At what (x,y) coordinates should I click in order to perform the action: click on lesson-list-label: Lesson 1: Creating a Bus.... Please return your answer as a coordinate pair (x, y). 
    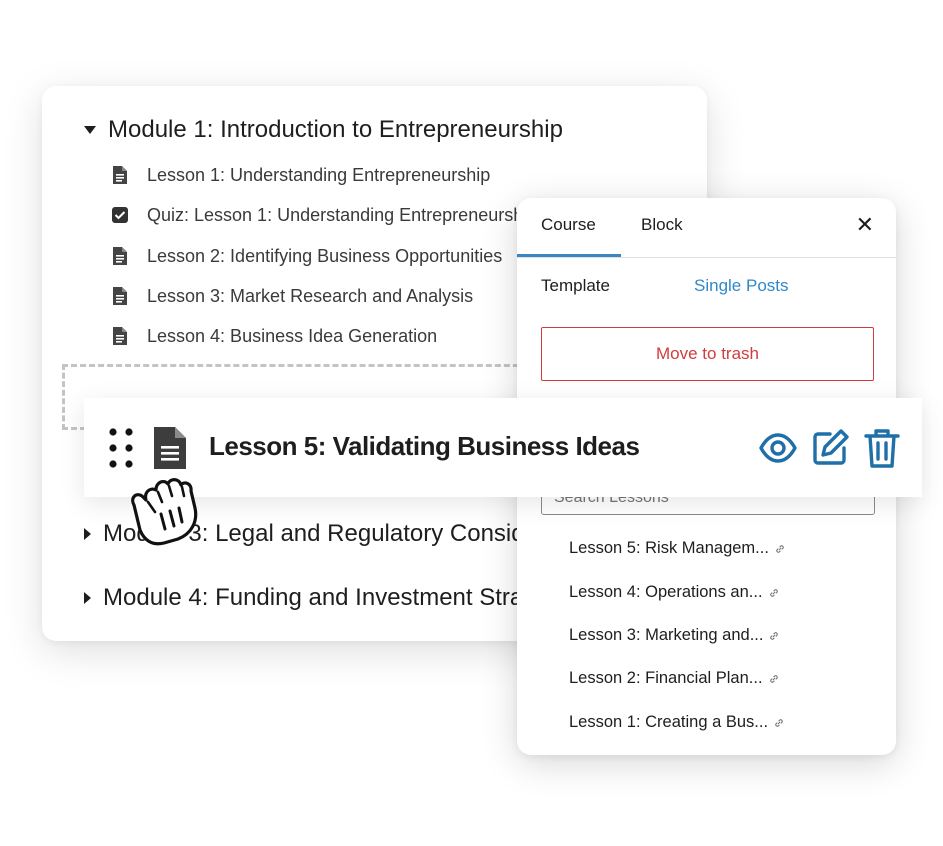
    Looking at the image, I should click on (669, 722).